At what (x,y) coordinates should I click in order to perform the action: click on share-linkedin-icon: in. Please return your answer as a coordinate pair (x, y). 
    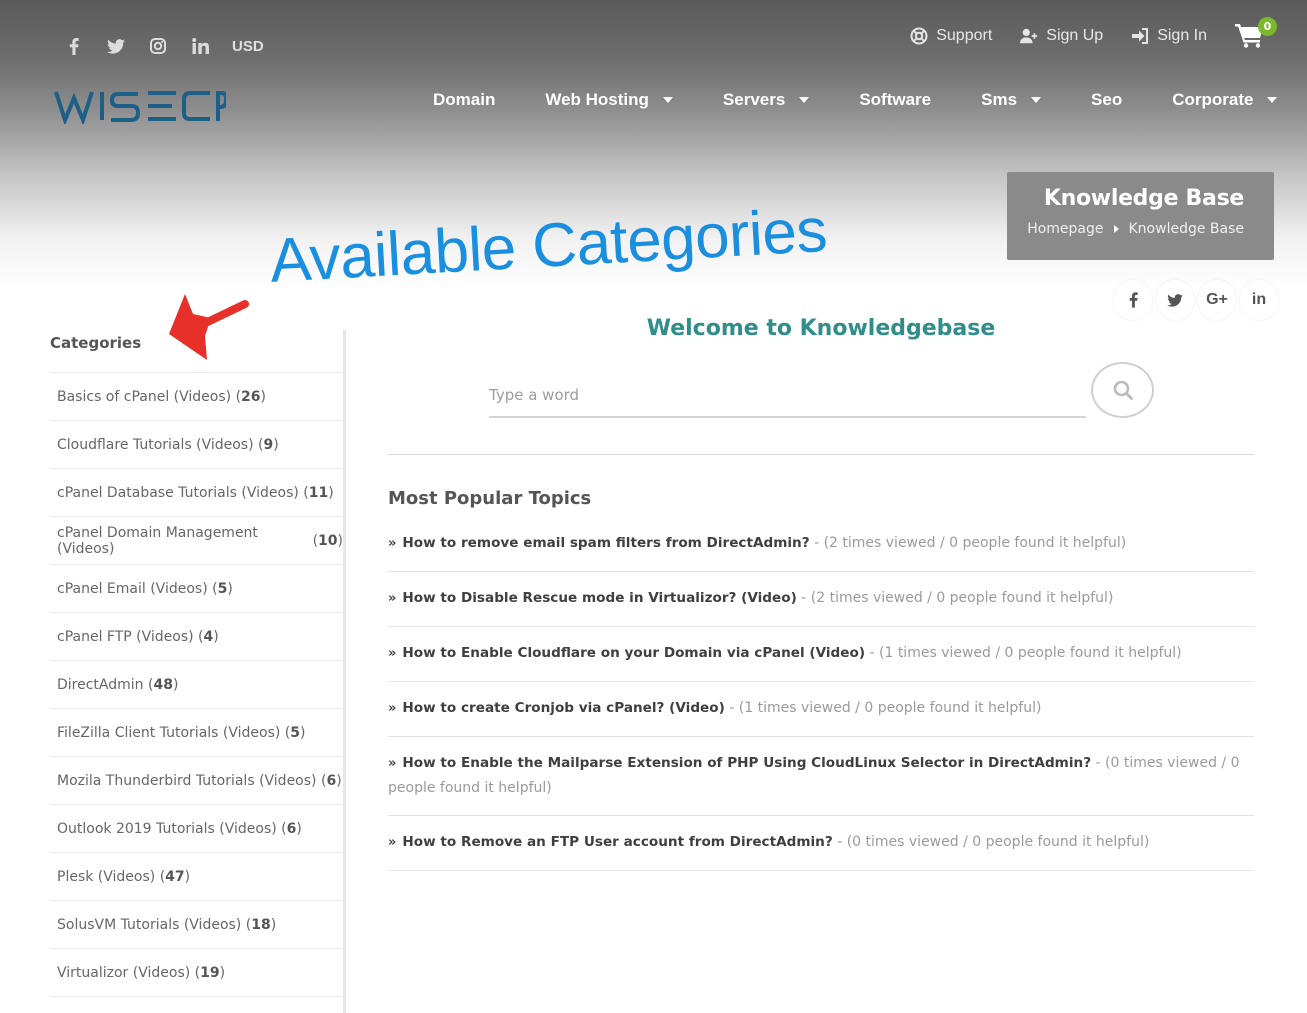
    Looking at the image, I should click on (1259, 300).